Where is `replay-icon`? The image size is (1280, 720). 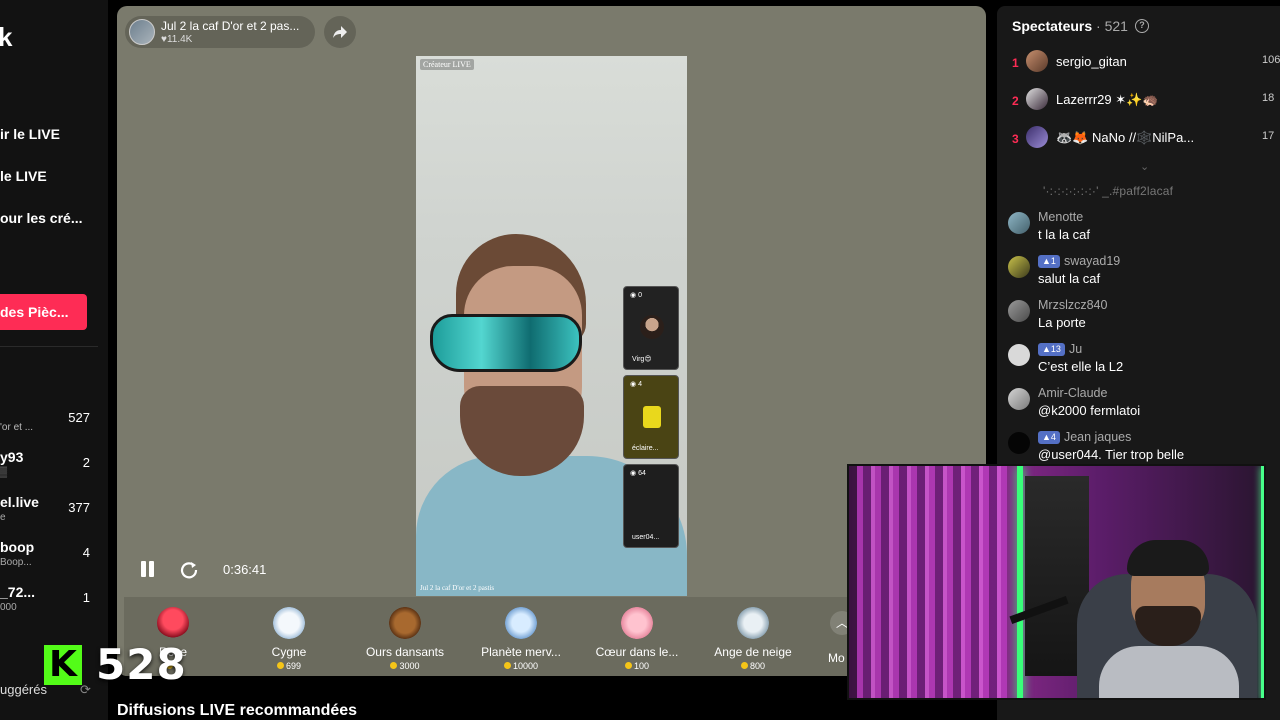
replay-icon is located at coordinates (189, 569).